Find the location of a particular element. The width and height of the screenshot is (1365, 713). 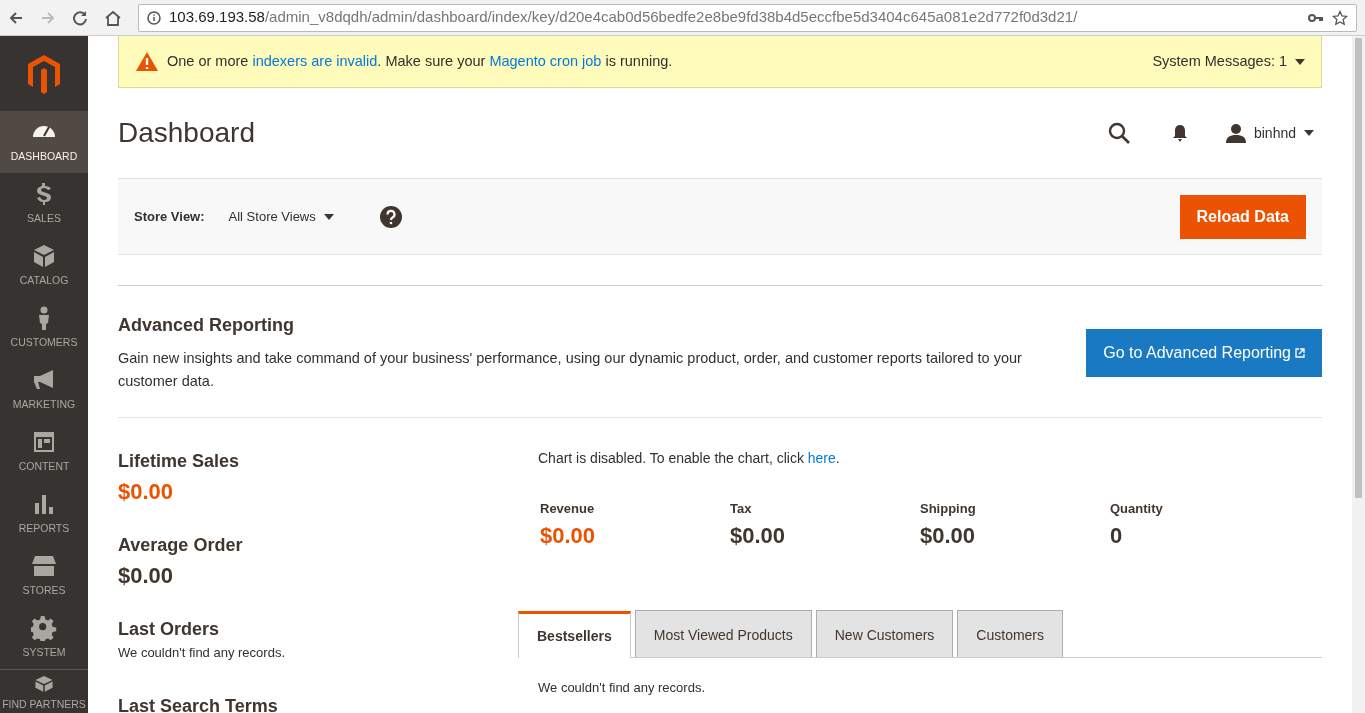

total-label: Tax is located at coordinates (741, 509).